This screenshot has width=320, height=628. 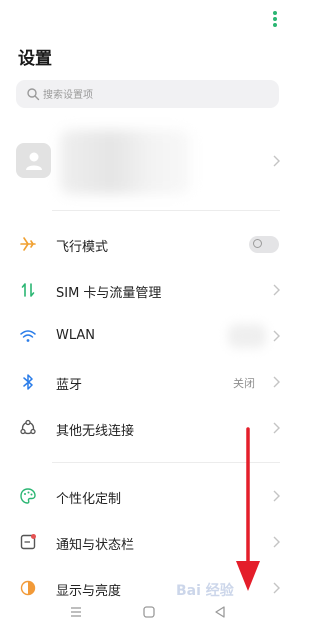 What do you see at coordinates (248, 509) in the screenshot?
I see `red-arrow-annotation` at bounding box center [248, 509].